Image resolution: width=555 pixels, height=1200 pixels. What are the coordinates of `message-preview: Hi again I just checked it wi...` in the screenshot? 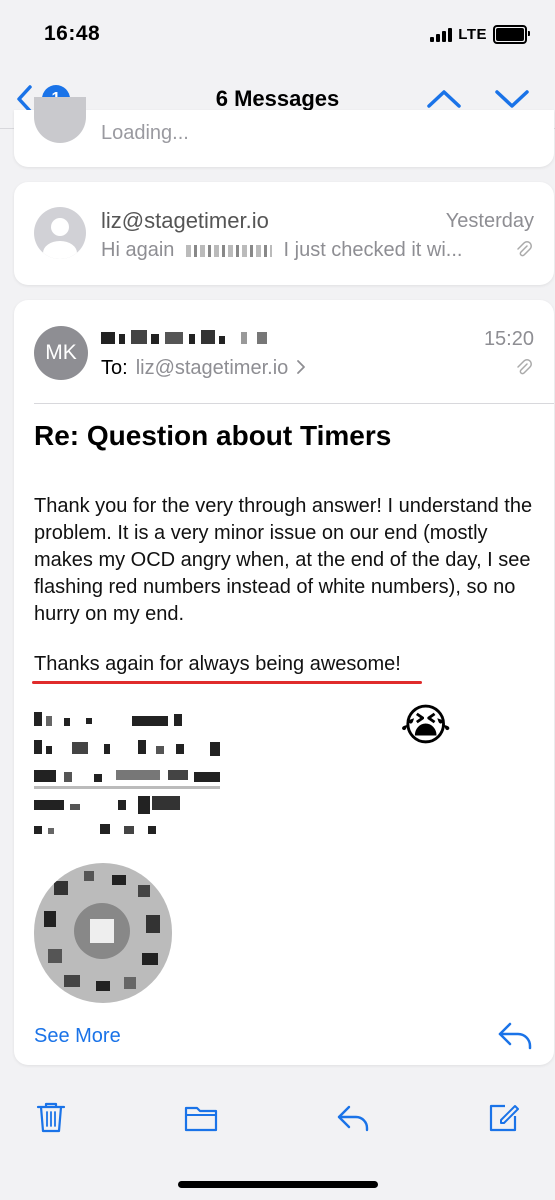 It's located at (281, 250).